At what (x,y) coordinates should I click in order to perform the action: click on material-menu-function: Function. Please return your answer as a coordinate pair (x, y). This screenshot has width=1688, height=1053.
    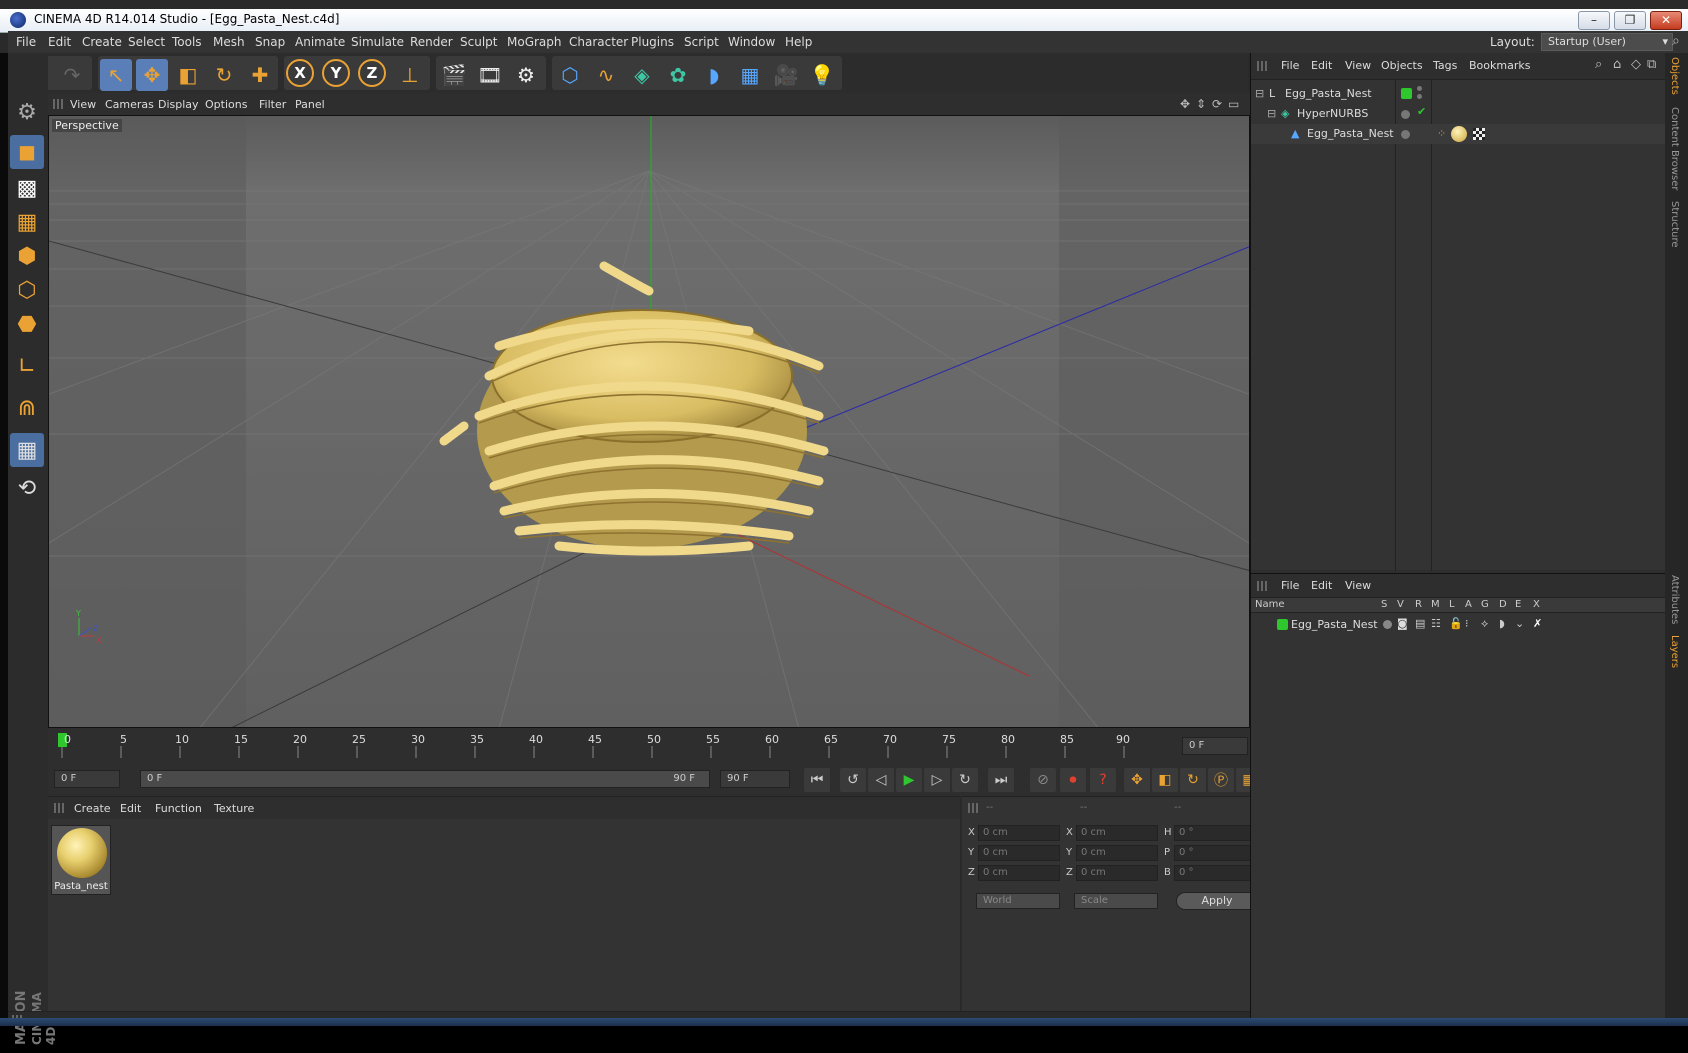
    Looking at the image, I should click on (178, 808).